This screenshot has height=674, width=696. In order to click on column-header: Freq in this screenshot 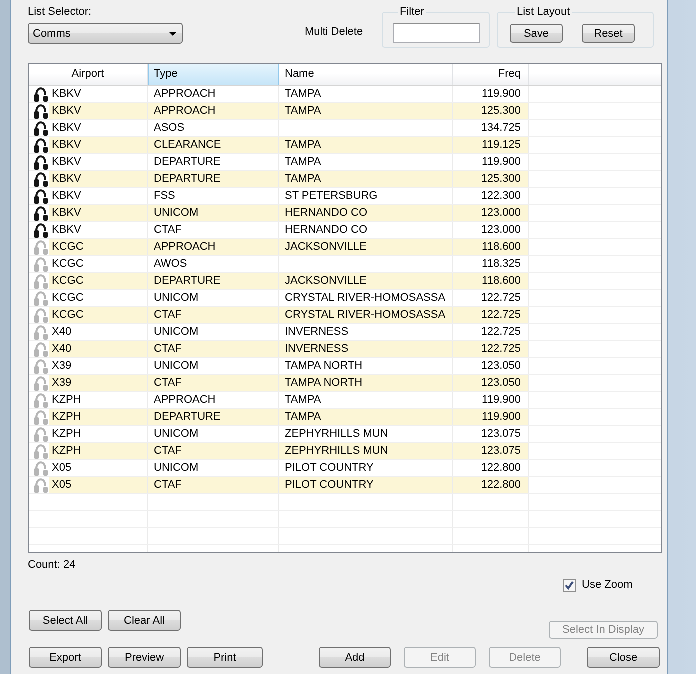, I will do `click(491, 74)`.